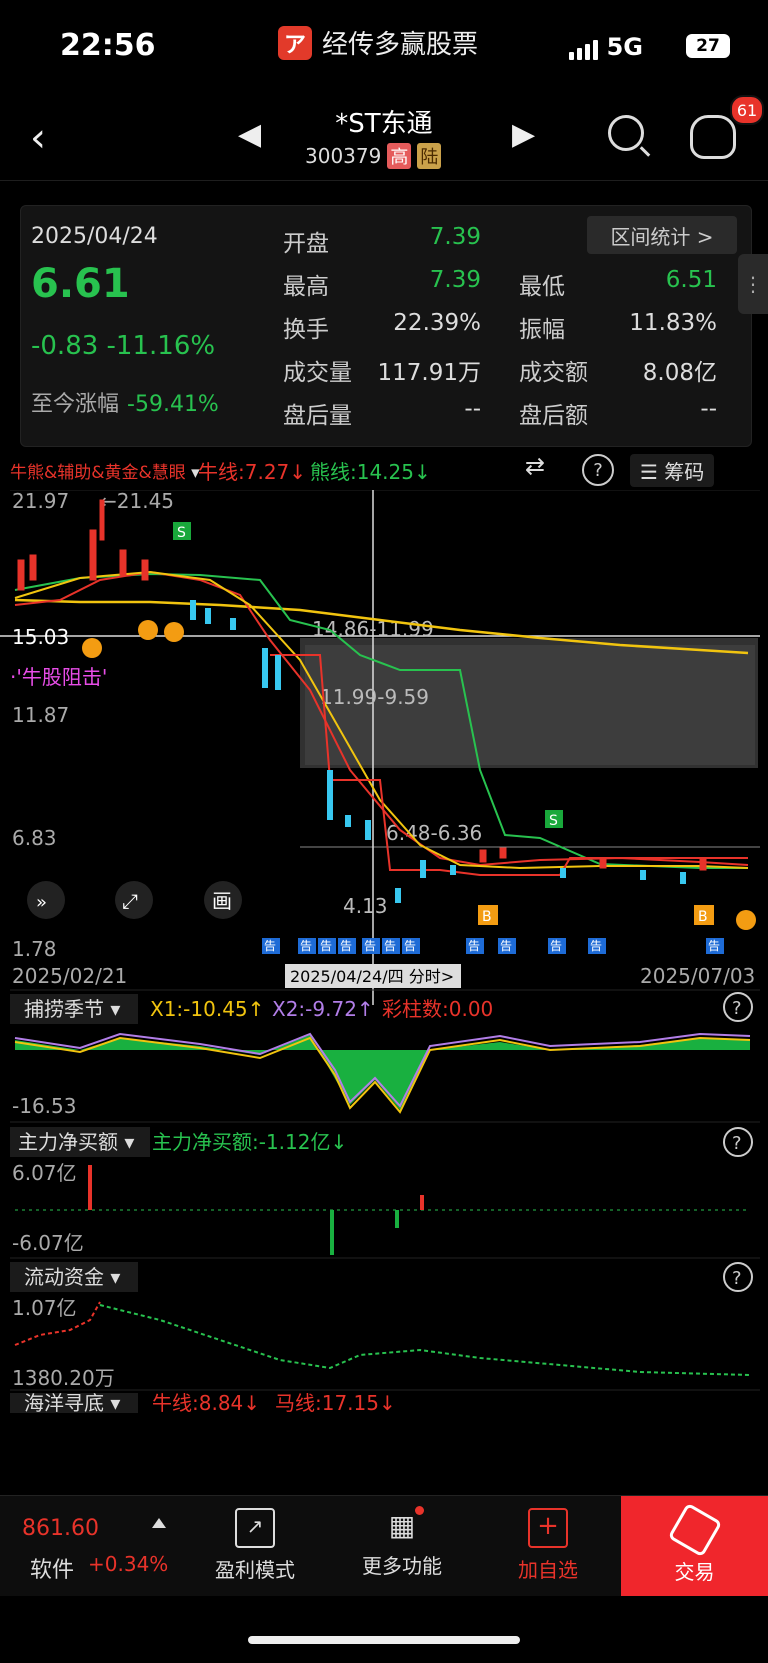  I want to click on amount-value: 8.08亿, so click(679, 373).